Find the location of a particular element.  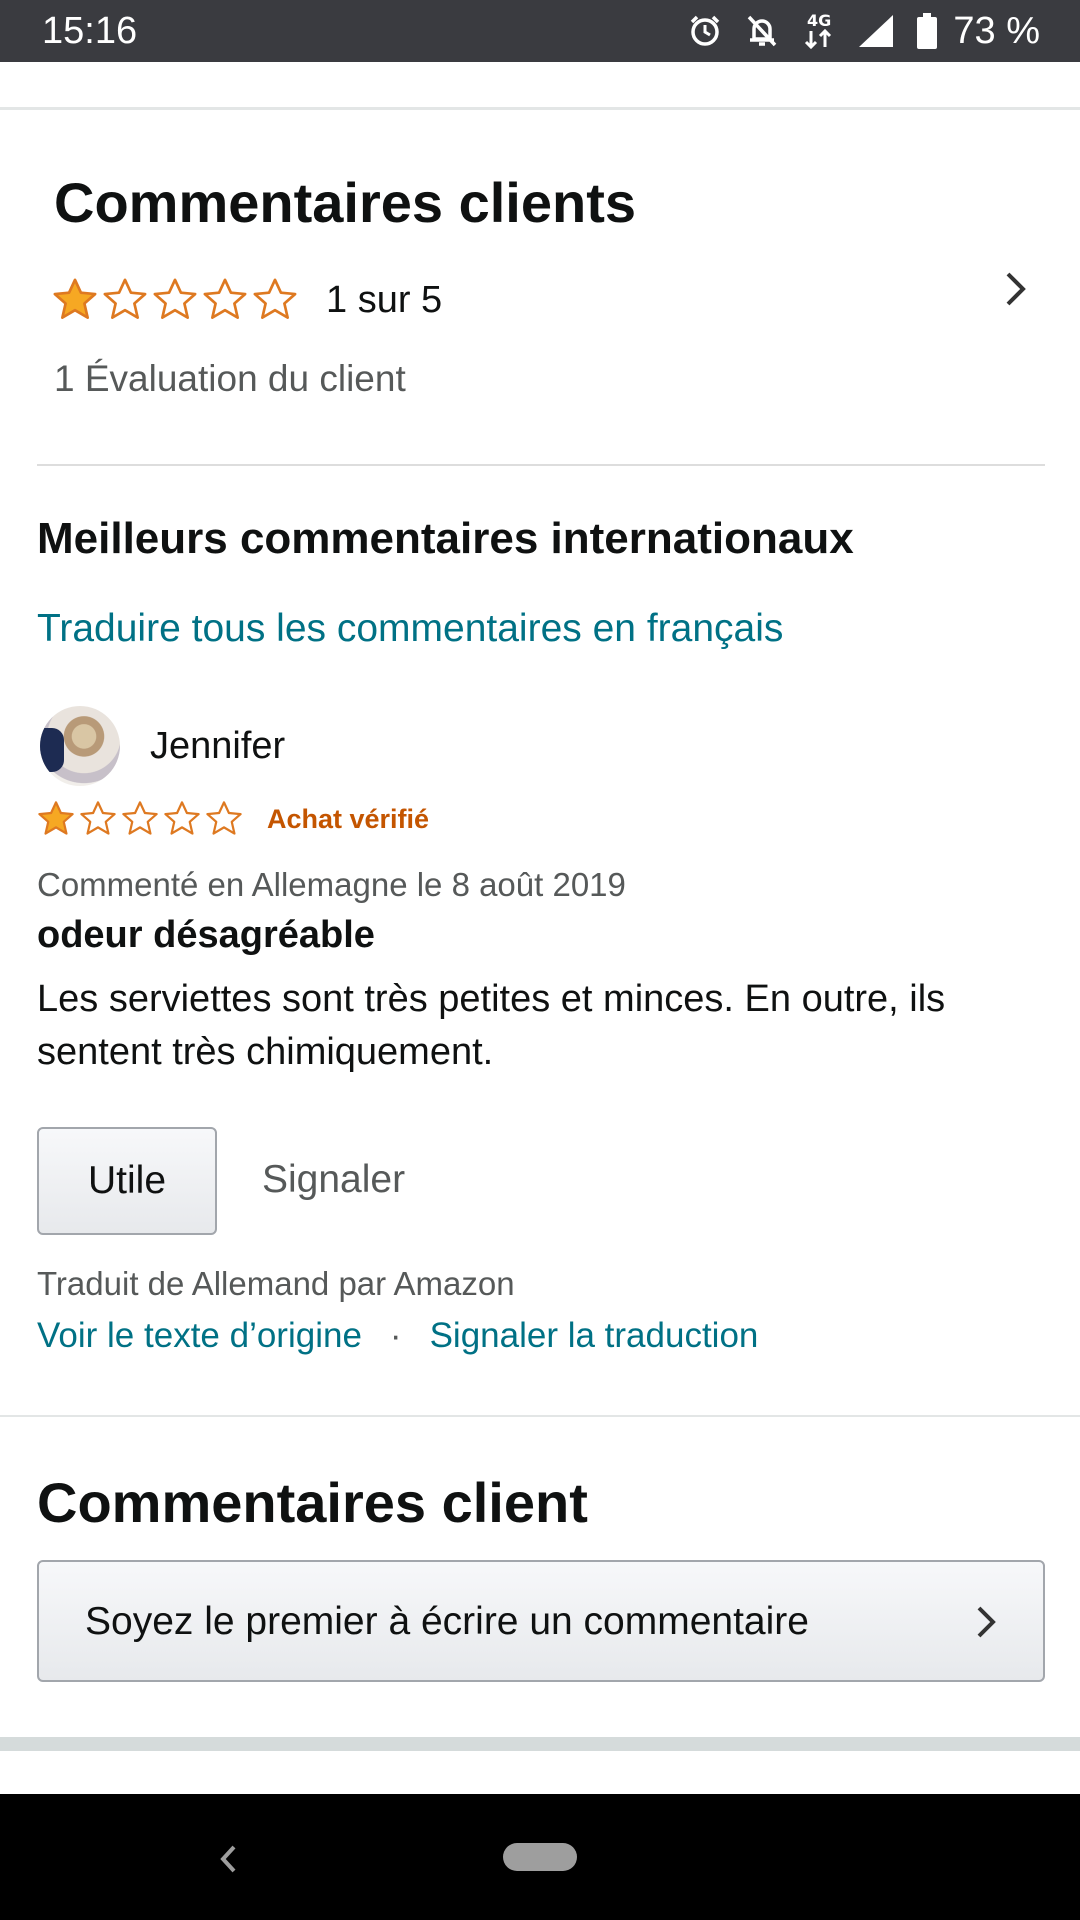

review-title: odeur désagréable is located at coordinates (206, 935).